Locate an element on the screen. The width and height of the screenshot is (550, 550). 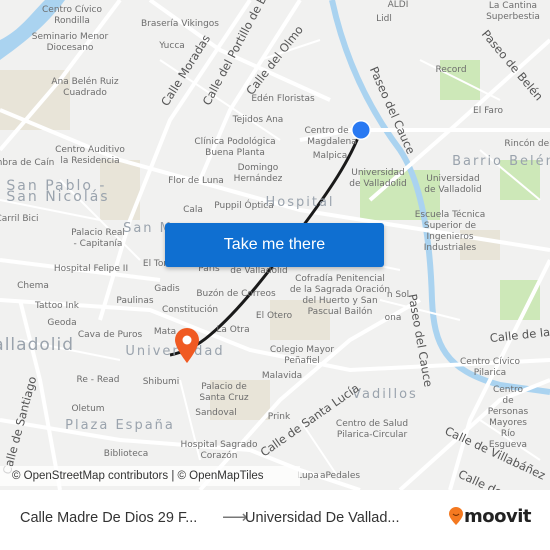
moovit-logo: moovit is located at coordinates (490, 516).